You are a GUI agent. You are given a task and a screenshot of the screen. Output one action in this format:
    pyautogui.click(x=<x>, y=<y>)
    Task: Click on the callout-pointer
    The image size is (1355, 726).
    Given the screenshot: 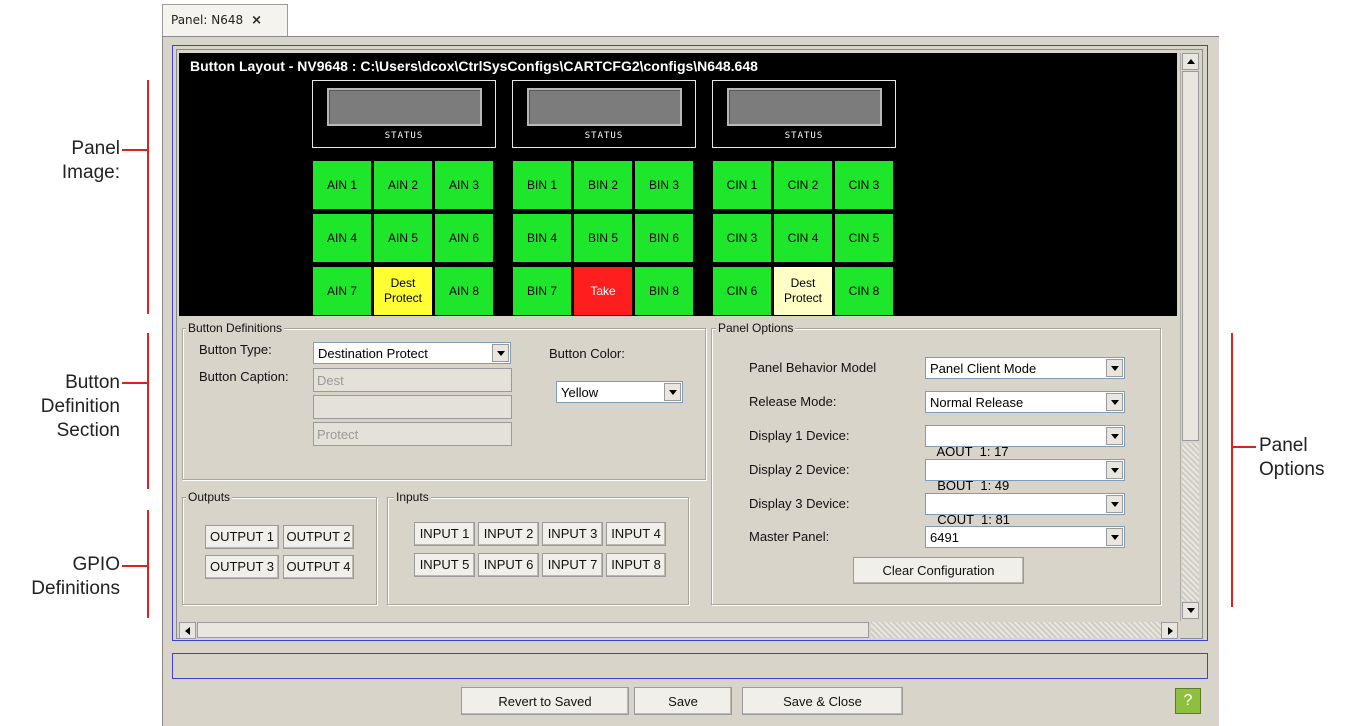 What is the action you would take?
    pyautogui.click(x=135, y=150)
    